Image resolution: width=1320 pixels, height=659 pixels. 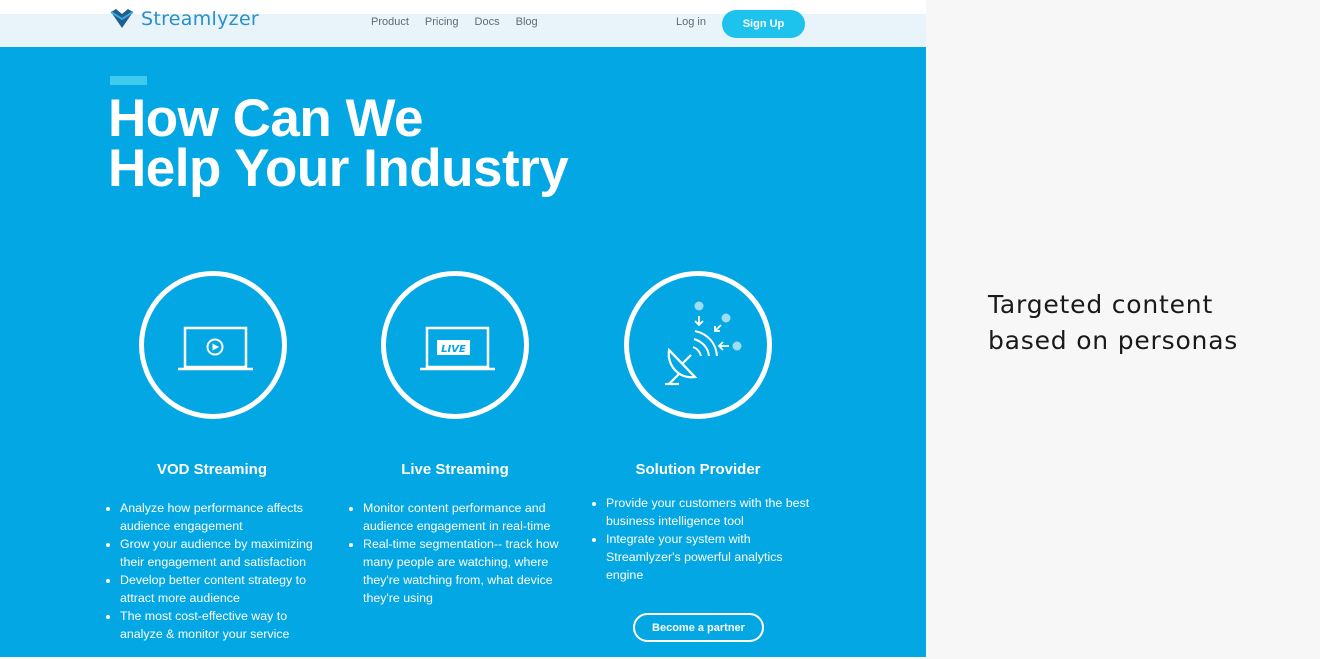 What do you see at coordinates (1148, 323) in the screenshot?
I see `slide-caption: Targeted content based on personas` at bounding box center [1148, 323].